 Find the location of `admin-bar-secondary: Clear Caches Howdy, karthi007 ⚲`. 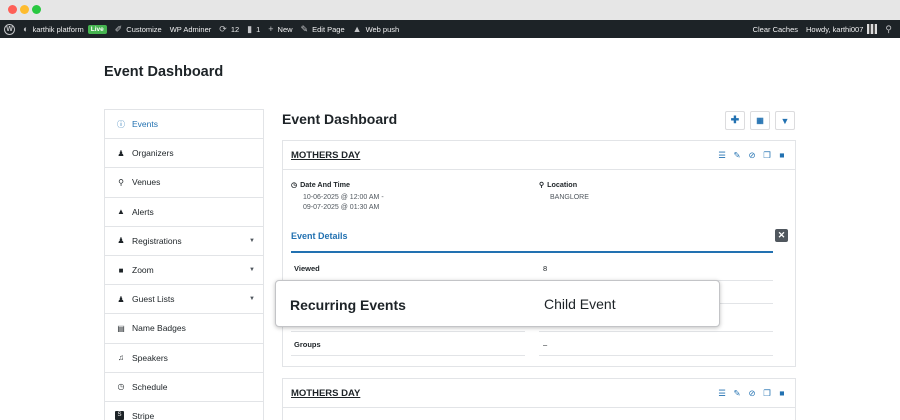

admin-bar-secondary: Clear Caches Howdy, karthi007 ⚲ is located at coordinates (824, 29).